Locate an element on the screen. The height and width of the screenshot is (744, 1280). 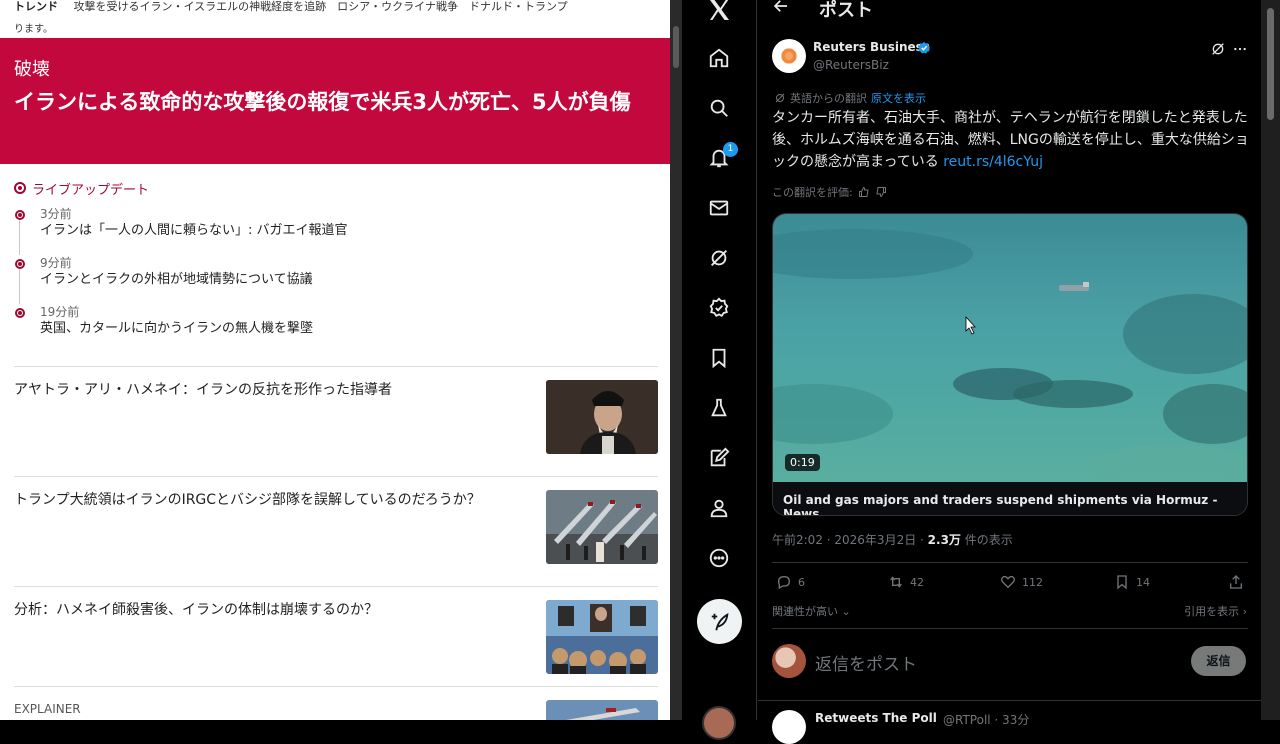
verified-icon is located at coordinates (719, 308).